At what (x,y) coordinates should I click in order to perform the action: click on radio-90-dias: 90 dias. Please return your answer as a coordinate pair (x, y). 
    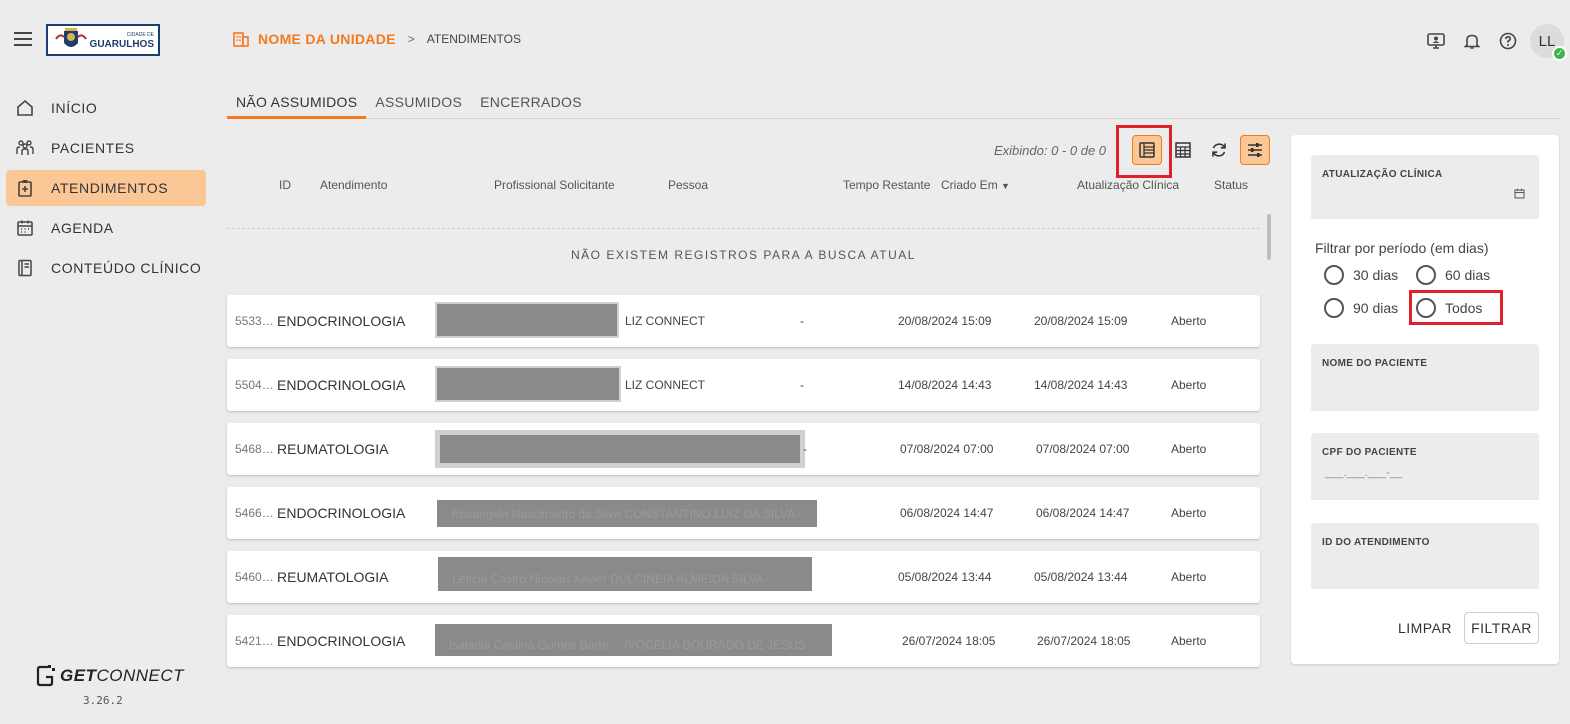
    Looking at the image, I should click on (1361, 308).